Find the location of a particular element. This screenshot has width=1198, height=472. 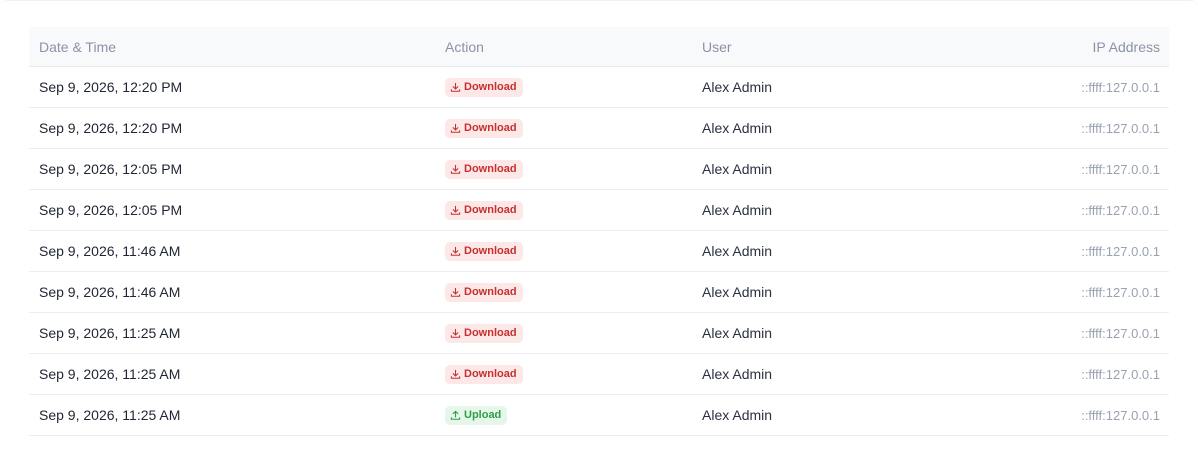

column-header-date: Date & Time is located at coordinates (78, 46).